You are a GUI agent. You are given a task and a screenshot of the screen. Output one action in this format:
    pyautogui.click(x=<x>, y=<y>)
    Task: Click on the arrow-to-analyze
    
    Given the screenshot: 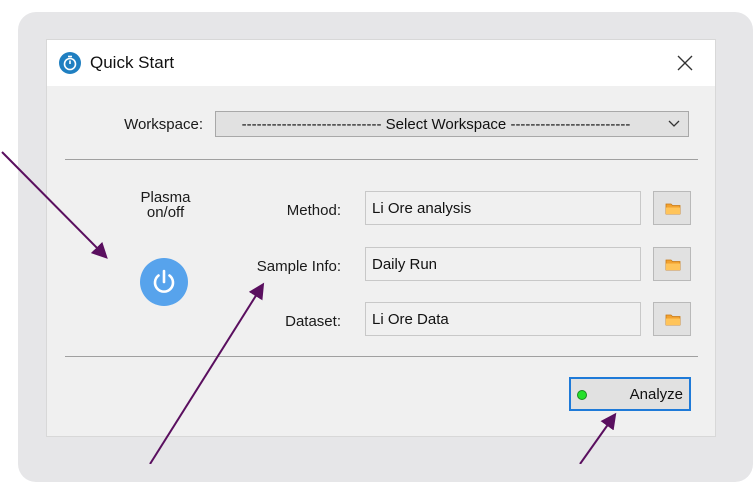 What is the action you would take?
    pyautogui.click(x=598, y=438)
    